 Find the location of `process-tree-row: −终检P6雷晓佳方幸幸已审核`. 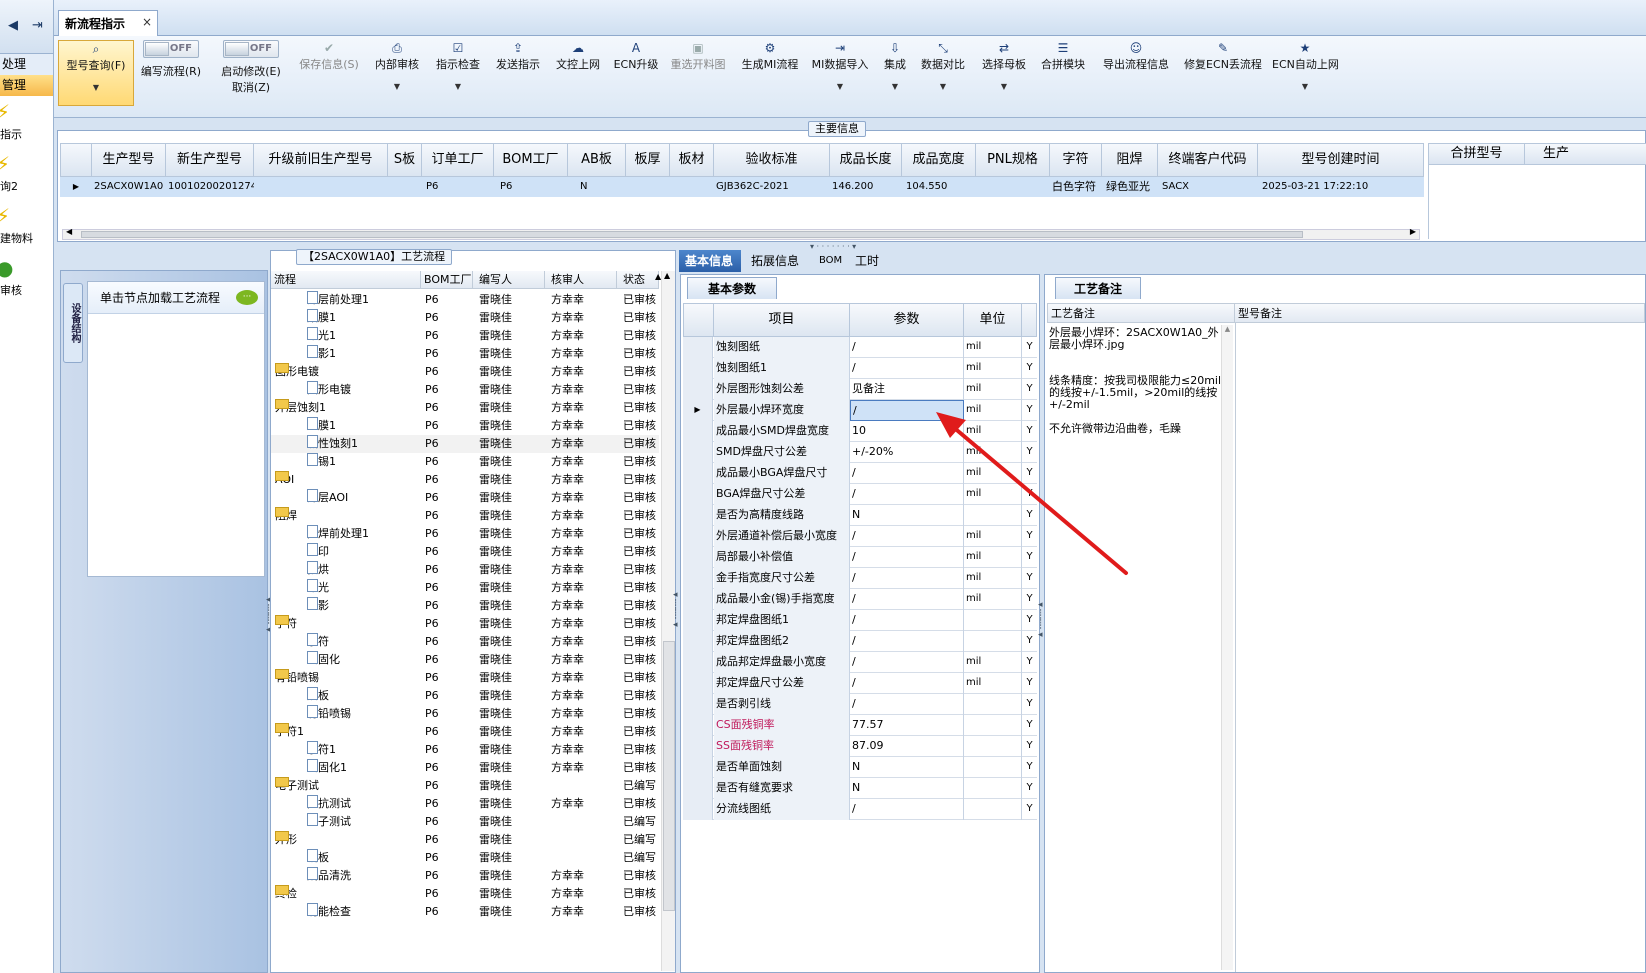

process-tree-row: −终检P6雷晓佳方幸幸已审核 is located at coordinates (465, 894).